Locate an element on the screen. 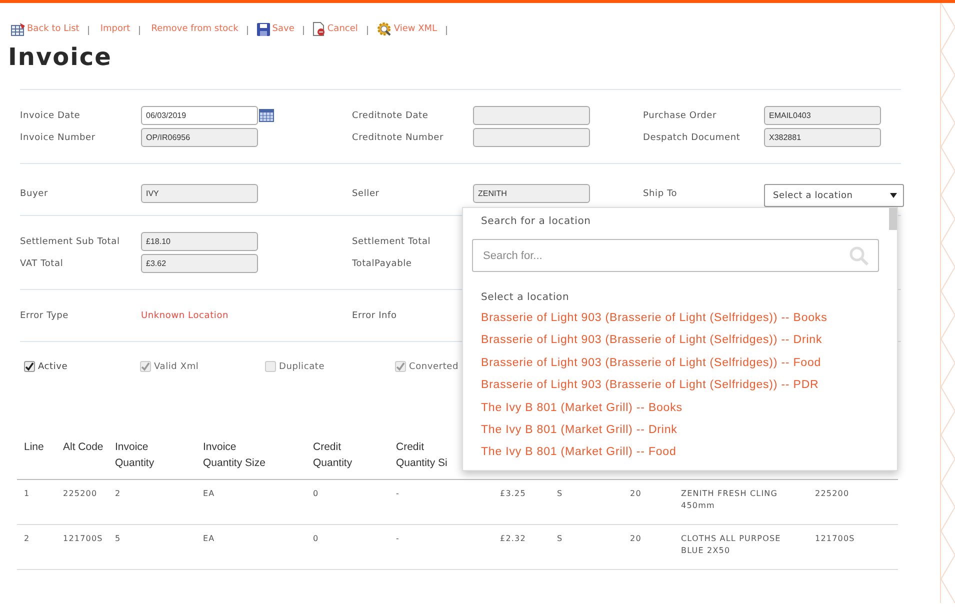 This screenshot has height=607, width=955. field-label: Buyer is located at coordinates (34, 193).